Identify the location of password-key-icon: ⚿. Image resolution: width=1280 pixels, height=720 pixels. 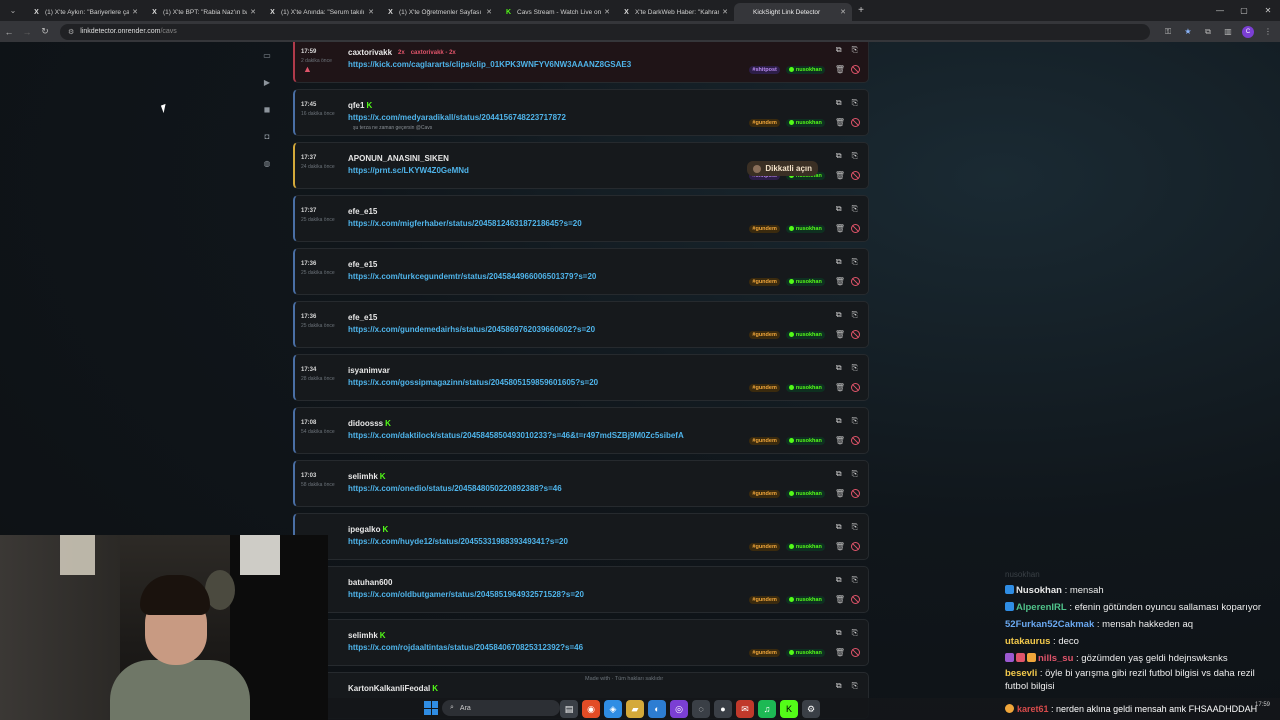
(1168, 32).